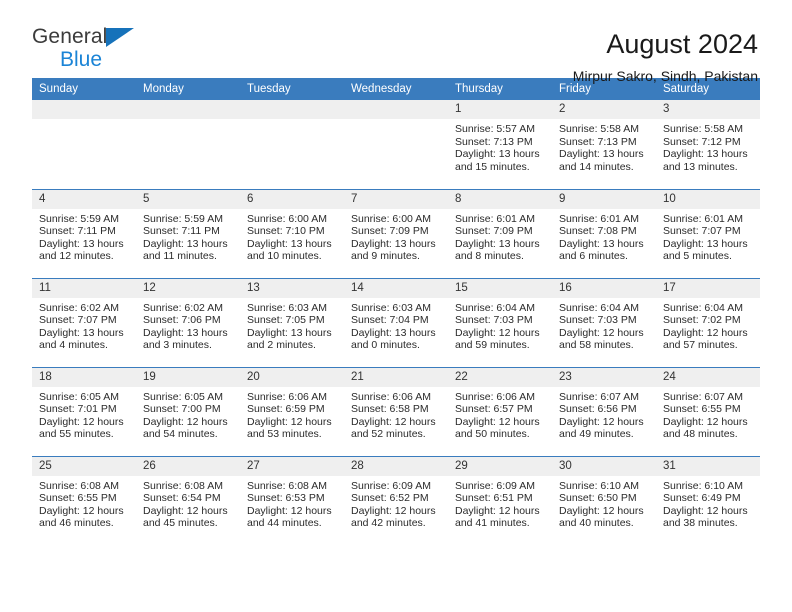 The height and width of the screenshot is (612, 792). Describe the element at coordinates (598, 498) in the screenshot. I see `sunset-text: Sunset: 6:50 PM` at that location.